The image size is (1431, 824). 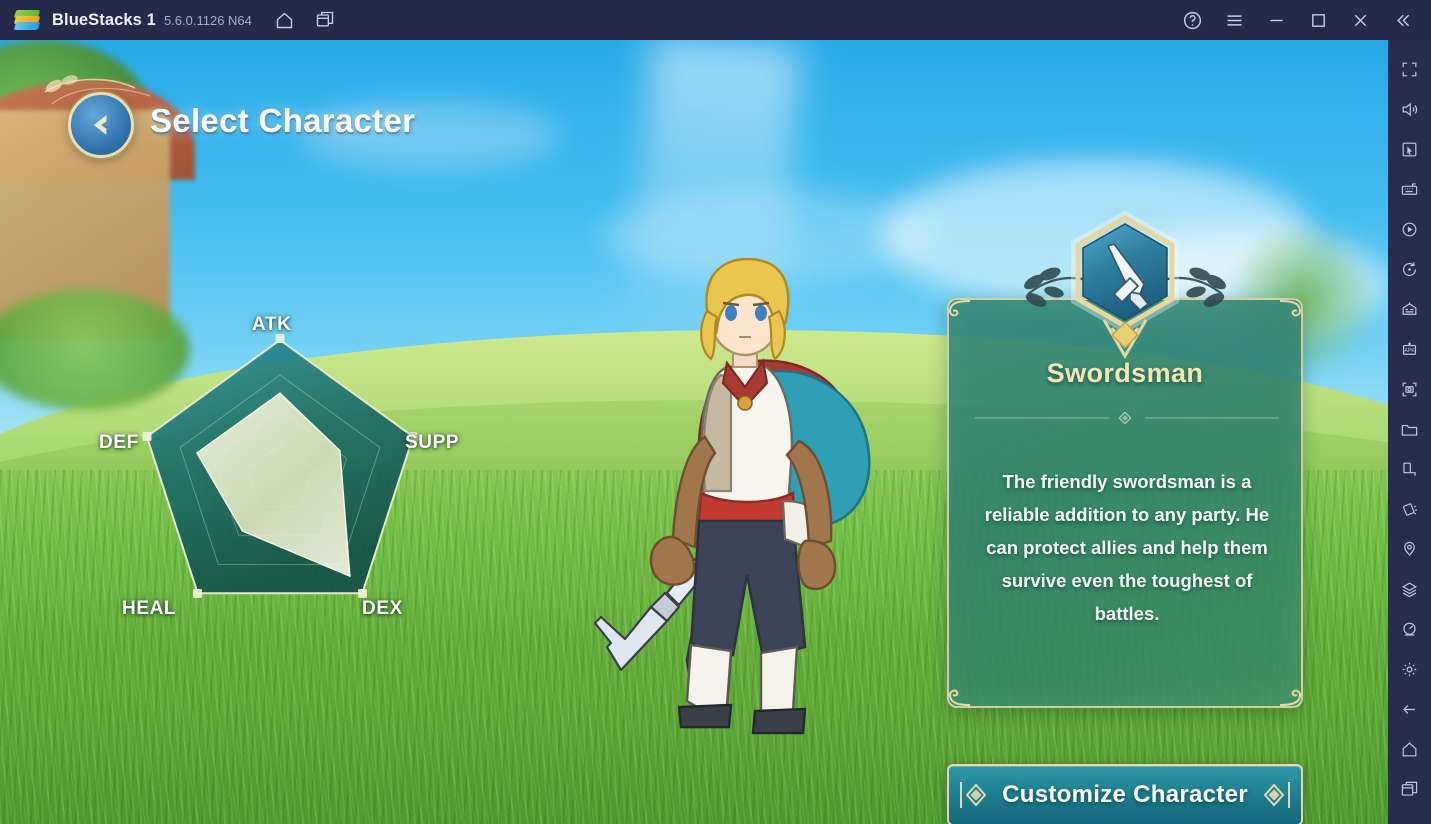 I want to click on radar-axis-label-heal: HEAL, so click(x=149, y=608).